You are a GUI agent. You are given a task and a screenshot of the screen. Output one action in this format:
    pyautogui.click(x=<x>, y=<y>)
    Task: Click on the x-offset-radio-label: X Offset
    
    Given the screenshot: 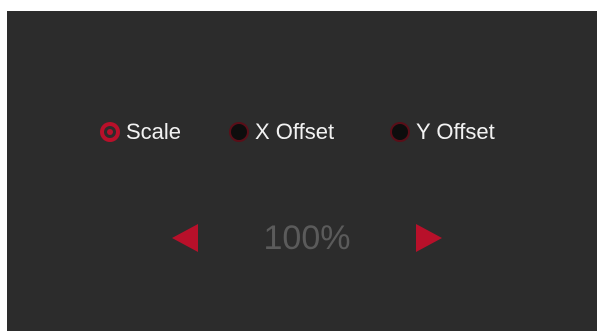 What is the action you would take?
    pyautogui.click(x=295, y=131)
    